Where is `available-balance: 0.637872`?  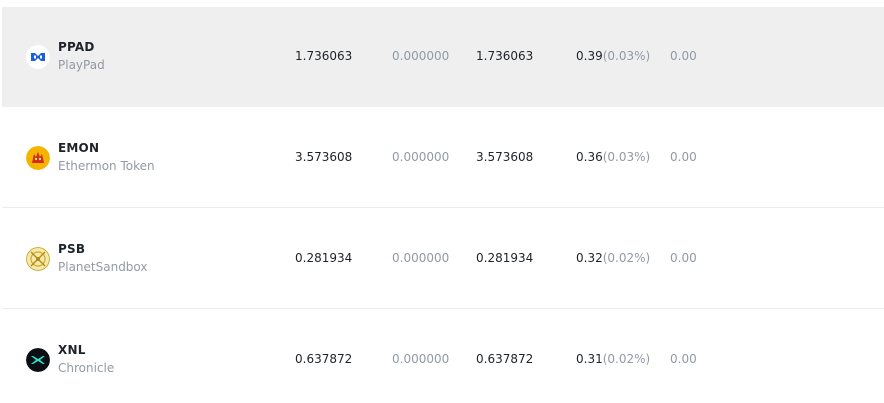 available-balance: 0.637872 is located at coordinates (505, 359).